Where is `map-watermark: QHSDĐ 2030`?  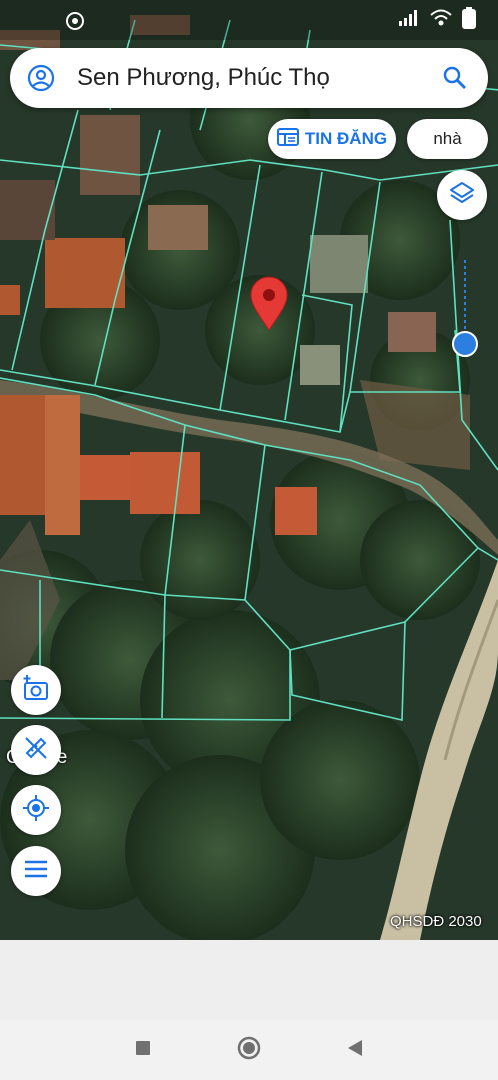 map-watermark: QHSDĐ 2030 is located at coordinates (436, 921).